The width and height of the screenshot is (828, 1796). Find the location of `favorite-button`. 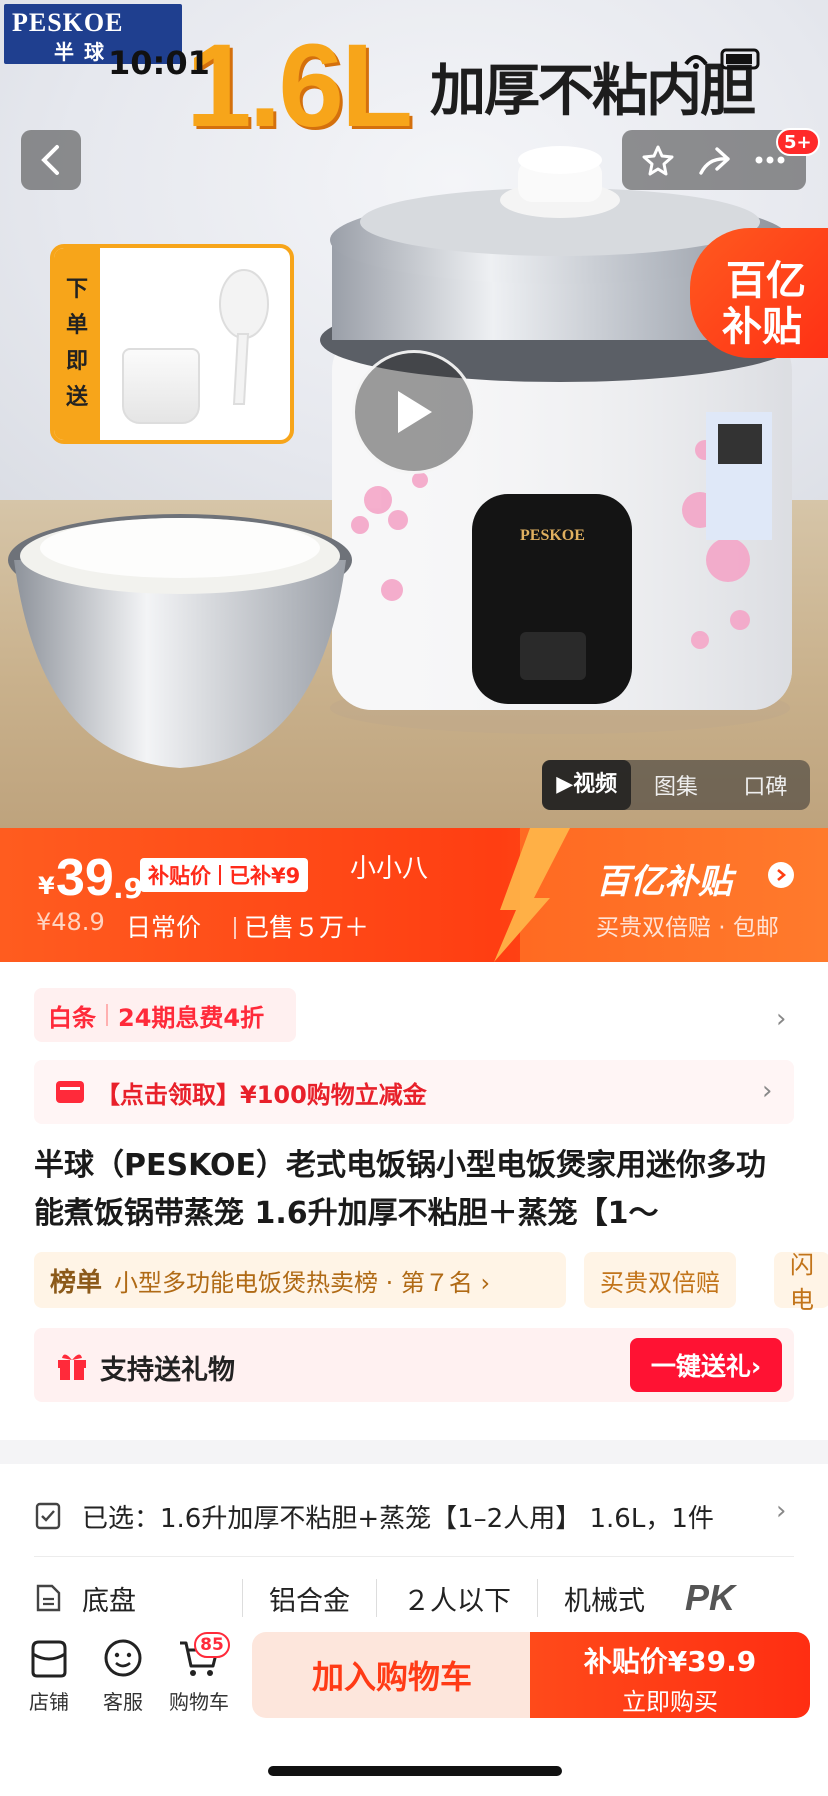

favorite-button is located at coordinates (658, 160).